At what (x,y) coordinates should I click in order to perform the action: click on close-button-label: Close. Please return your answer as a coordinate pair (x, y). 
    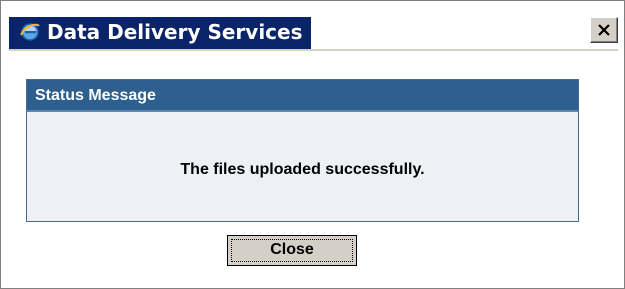
    Looking at the image, I should click on (292, 249).